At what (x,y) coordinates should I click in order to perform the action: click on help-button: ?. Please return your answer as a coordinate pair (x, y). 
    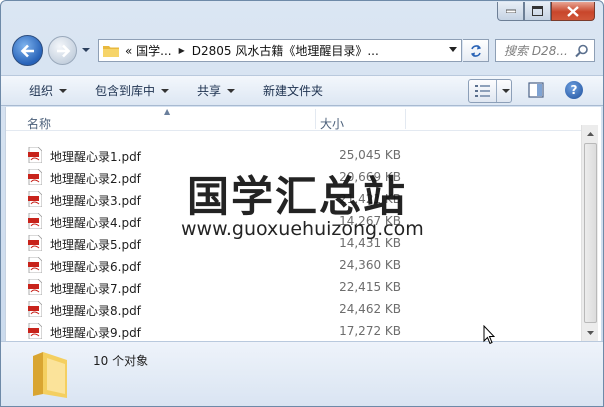
    Looking at the image, I should click on (574, 90).